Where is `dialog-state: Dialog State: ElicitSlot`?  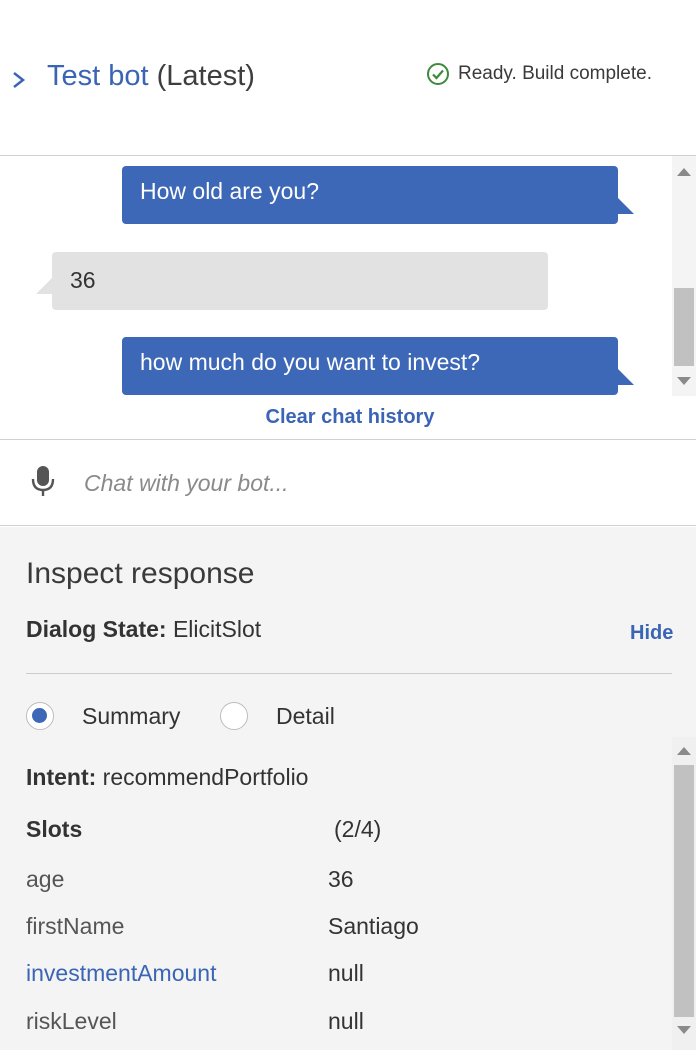
dialog-state: Dialog State: ElicitSlot is located at coordinates (143, 629).